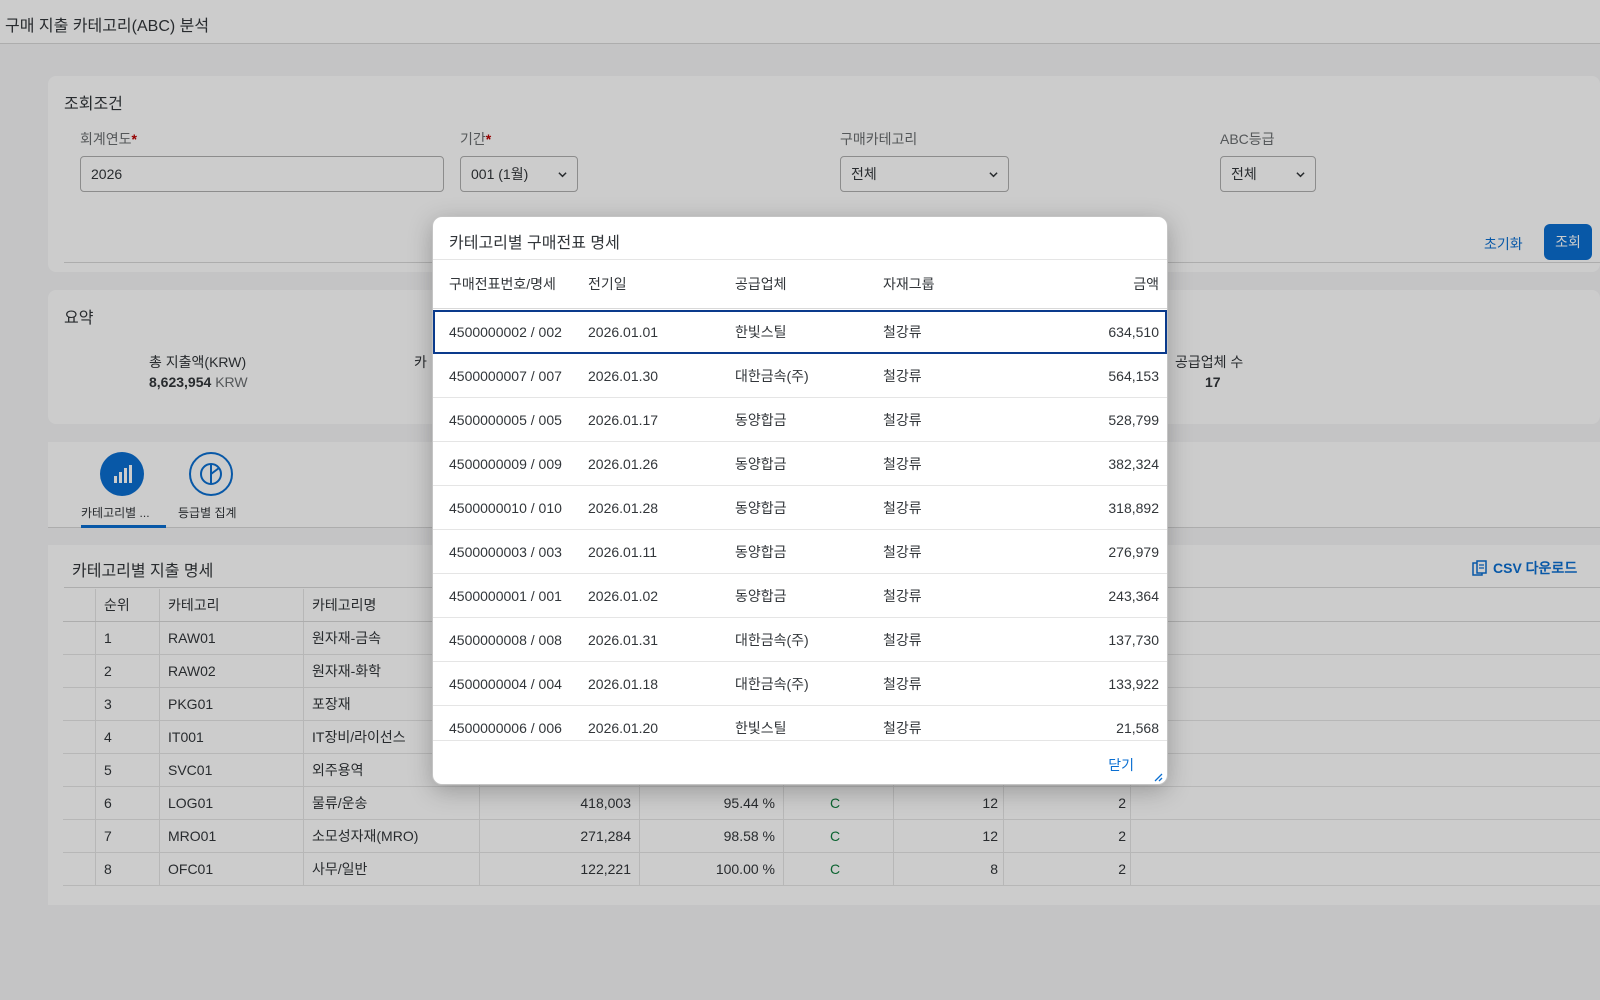 Image resolution: width=1600 pixels, height=1000 pixels. Describe the element at coordinates (607, 284) in the screenshot. I see `dialog-col-date: 전기일` at that location.